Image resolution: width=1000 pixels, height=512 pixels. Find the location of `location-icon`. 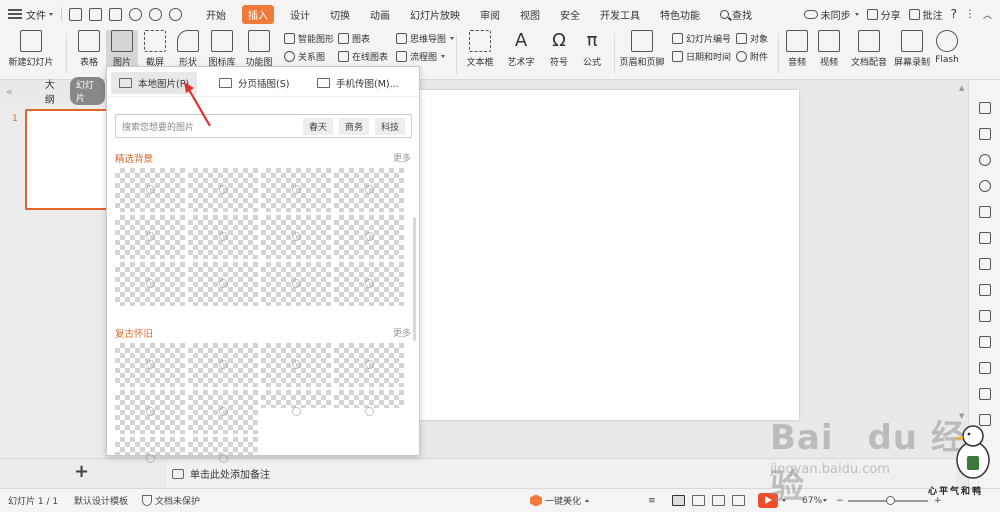

location-icon is located at coordinates (985, 186).